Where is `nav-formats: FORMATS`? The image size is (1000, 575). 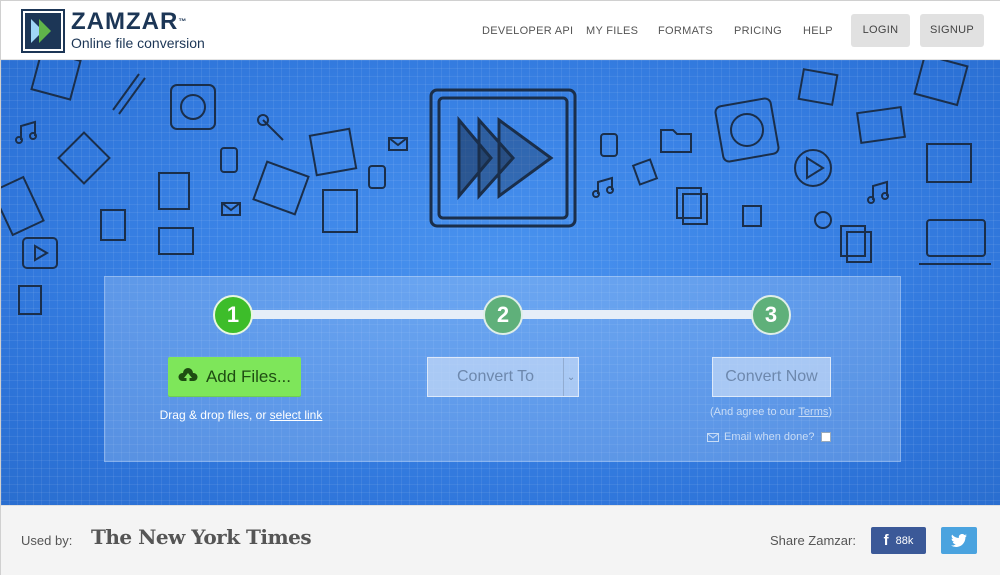
nav-formats: FORMATS is located at coordinates (685, 31).